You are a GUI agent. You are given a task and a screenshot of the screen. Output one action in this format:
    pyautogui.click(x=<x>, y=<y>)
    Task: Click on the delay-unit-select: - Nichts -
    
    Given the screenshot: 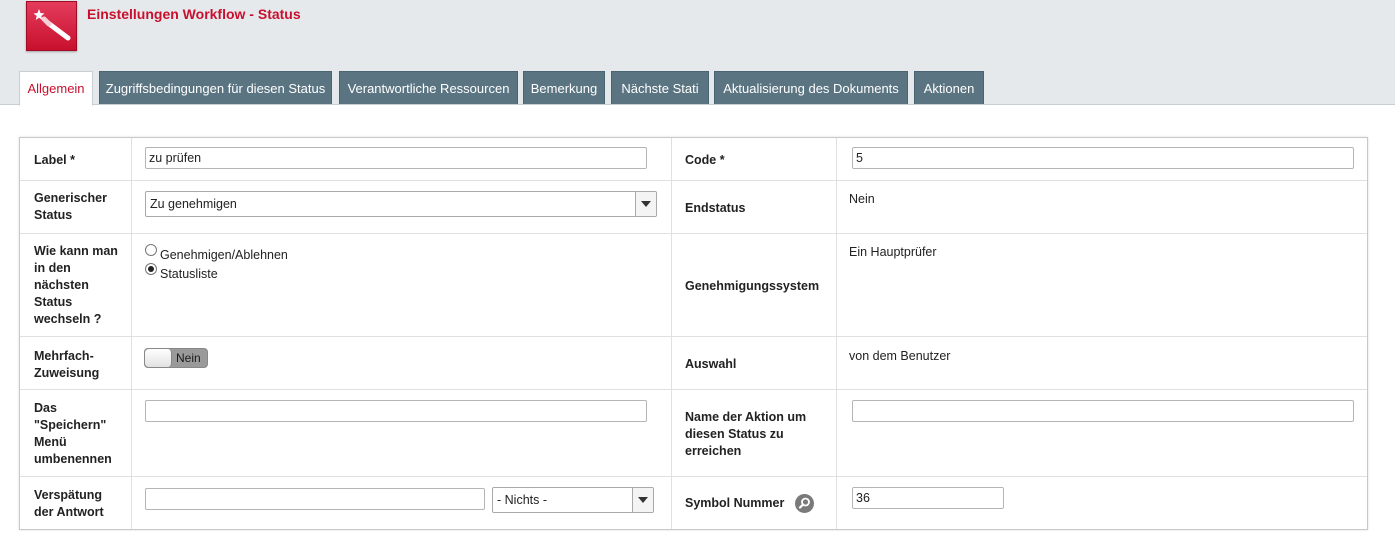 What is the action you would take?
    pyautogui.click(x=573, y=500)
    